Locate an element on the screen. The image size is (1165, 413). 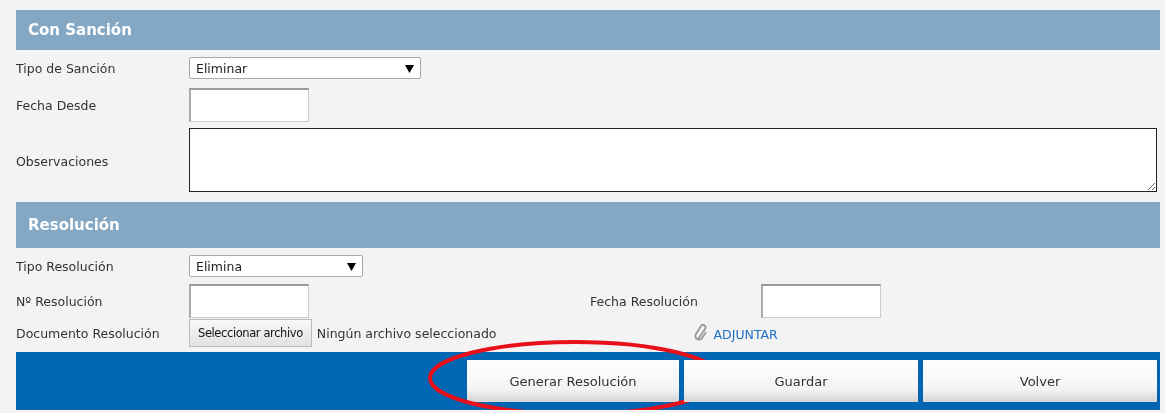
field-label: Documento Resolución is located at coordinates (88, 333).